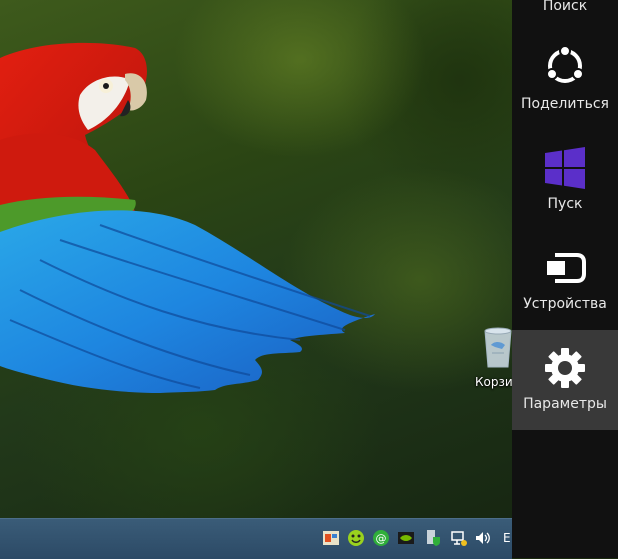 The image size is (618, 559). I want to click on nvidia-icon, so click(406, 538).